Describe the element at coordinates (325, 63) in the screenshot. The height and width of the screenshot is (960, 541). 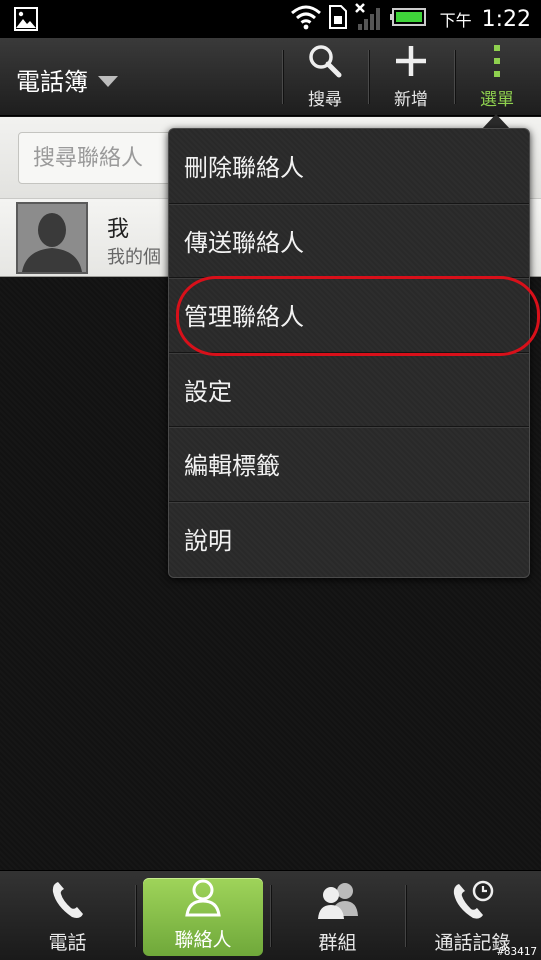
I see `search-icon` at that location.